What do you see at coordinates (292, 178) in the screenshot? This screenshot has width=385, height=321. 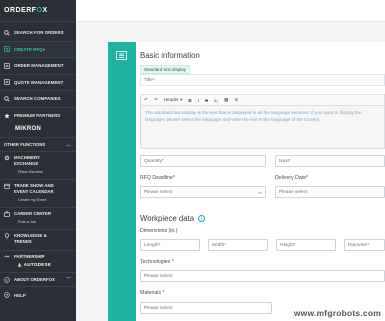 I see `delivery-date-label: Delivery Date*` at bounding box center [292, 178].